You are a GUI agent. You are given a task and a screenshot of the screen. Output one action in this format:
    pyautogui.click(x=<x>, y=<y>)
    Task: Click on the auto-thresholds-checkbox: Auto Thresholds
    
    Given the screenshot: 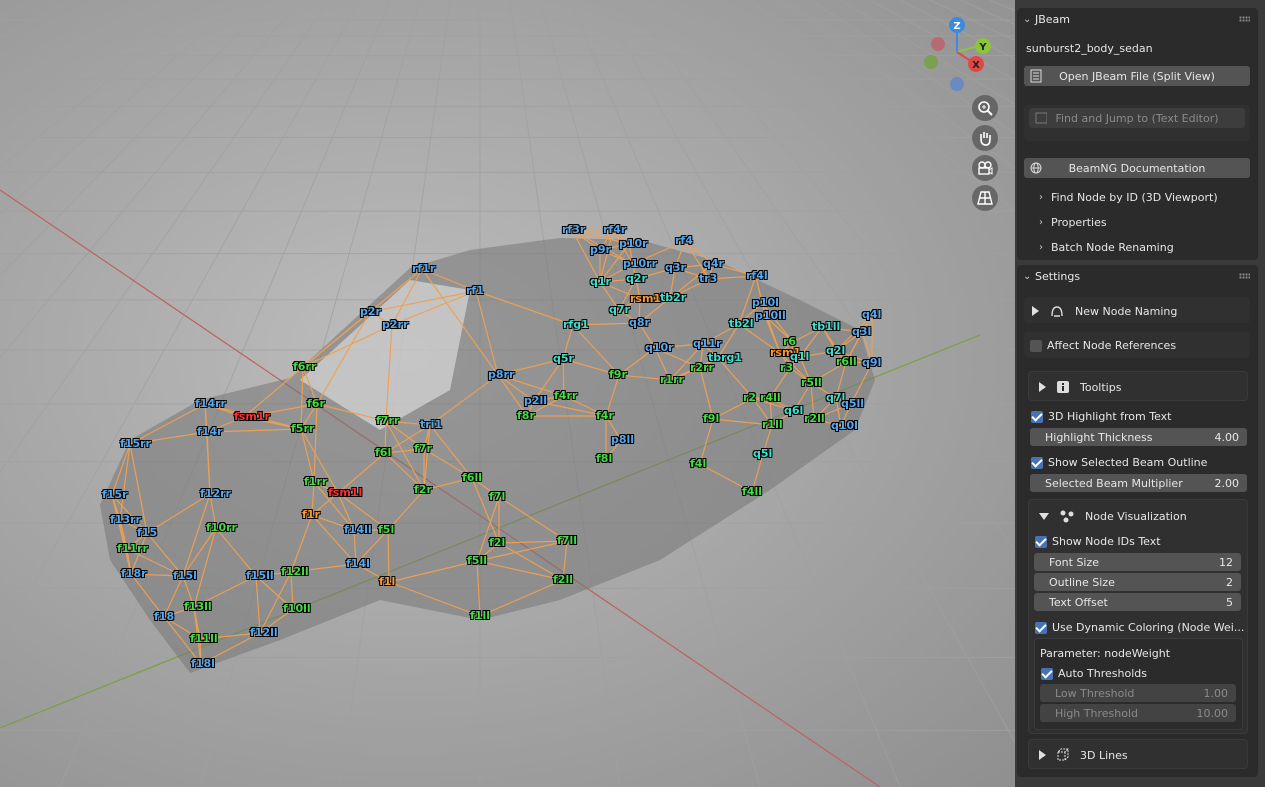 What is the action you would take?
    pyautogui.click(x=1094, y=673)
    